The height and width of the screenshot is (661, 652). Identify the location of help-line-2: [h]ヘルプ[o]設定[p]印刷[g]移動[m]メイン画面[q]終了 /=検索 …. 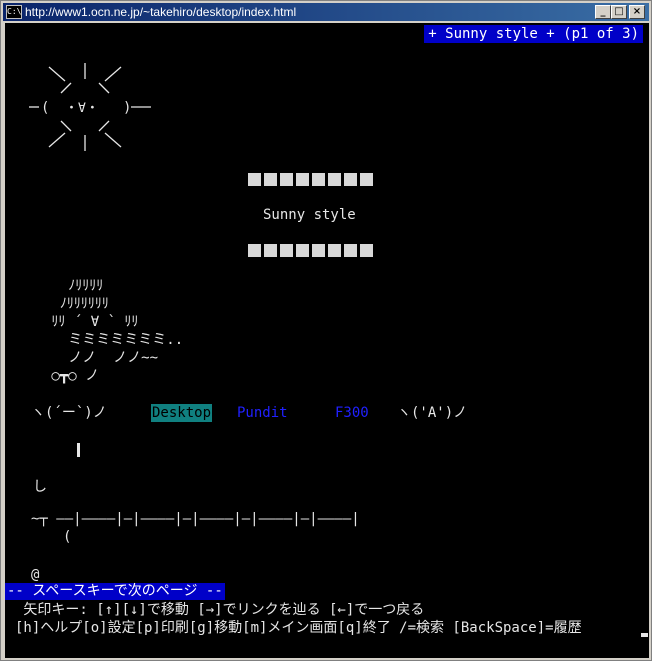
(298, 628).